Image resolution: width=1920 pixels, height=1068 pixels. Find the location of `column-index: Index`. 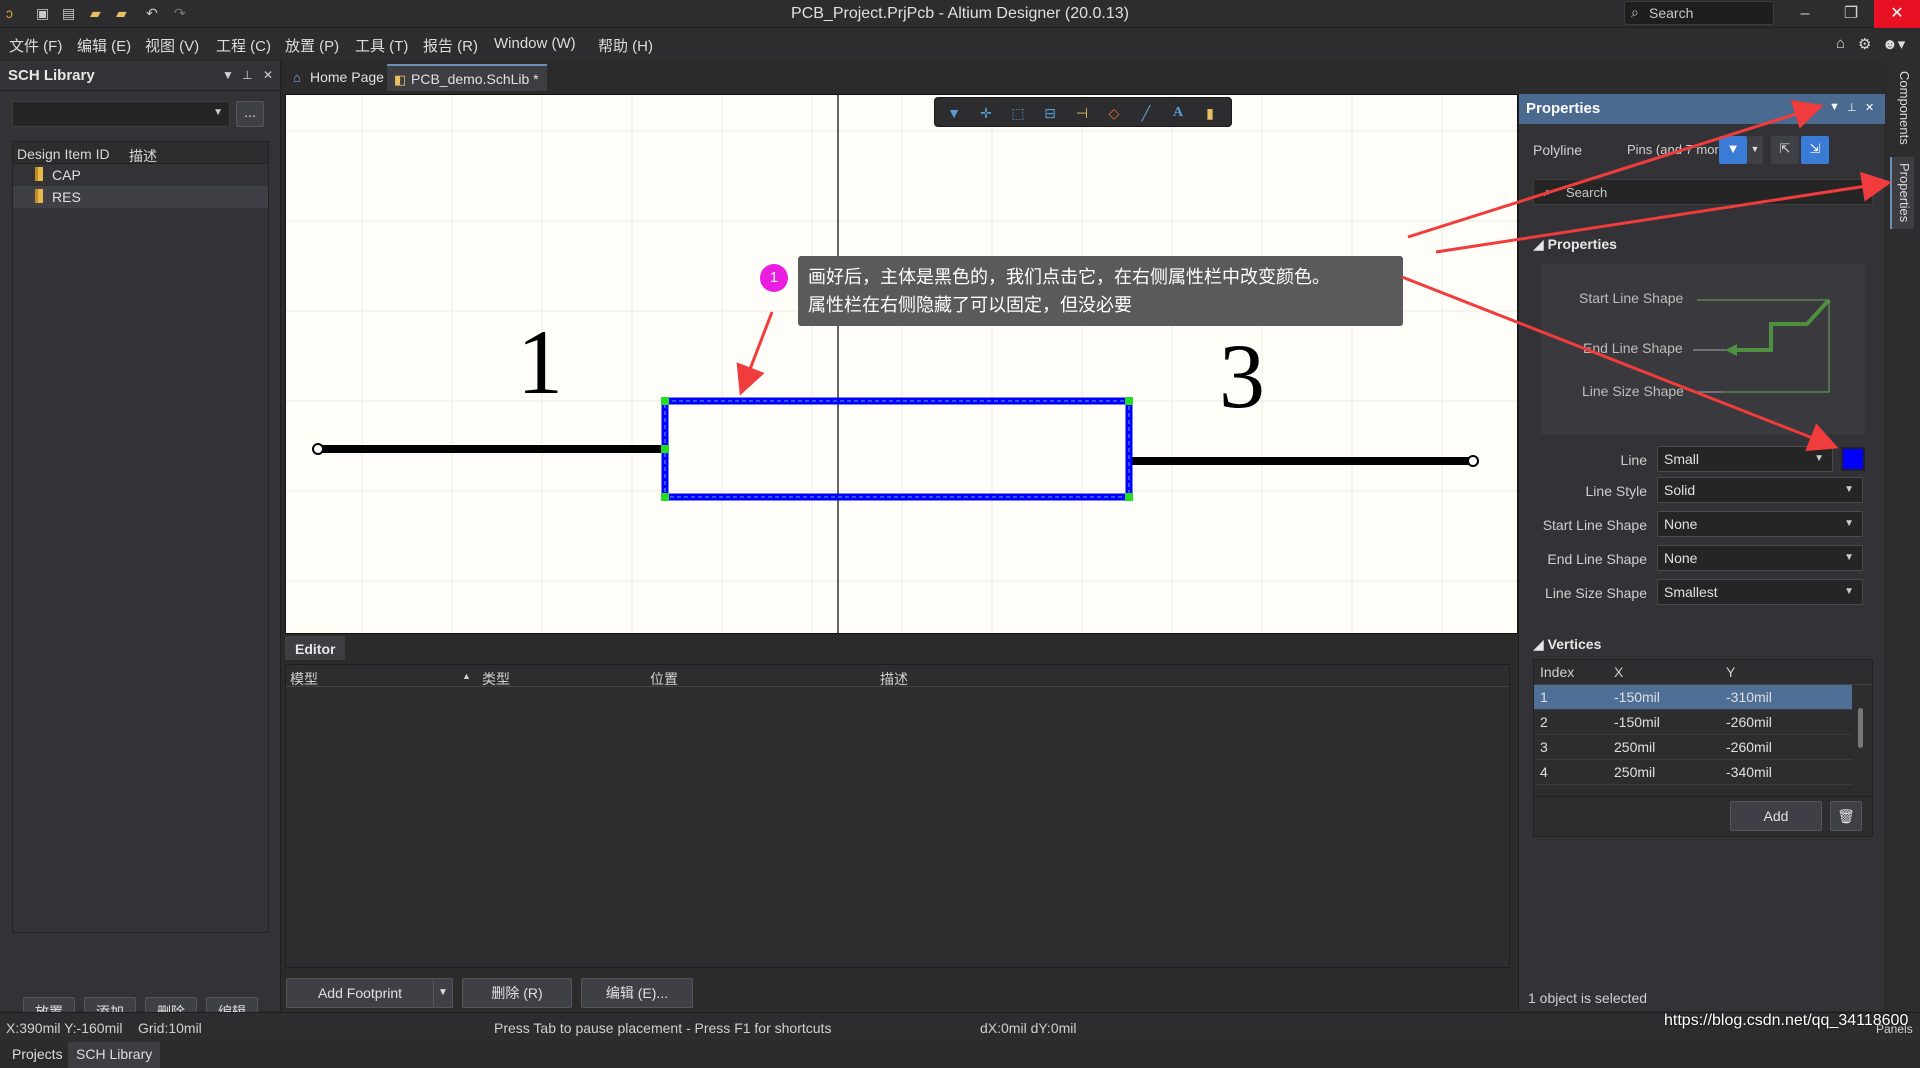

column-index: Index is located at coordinates (1557, 672).